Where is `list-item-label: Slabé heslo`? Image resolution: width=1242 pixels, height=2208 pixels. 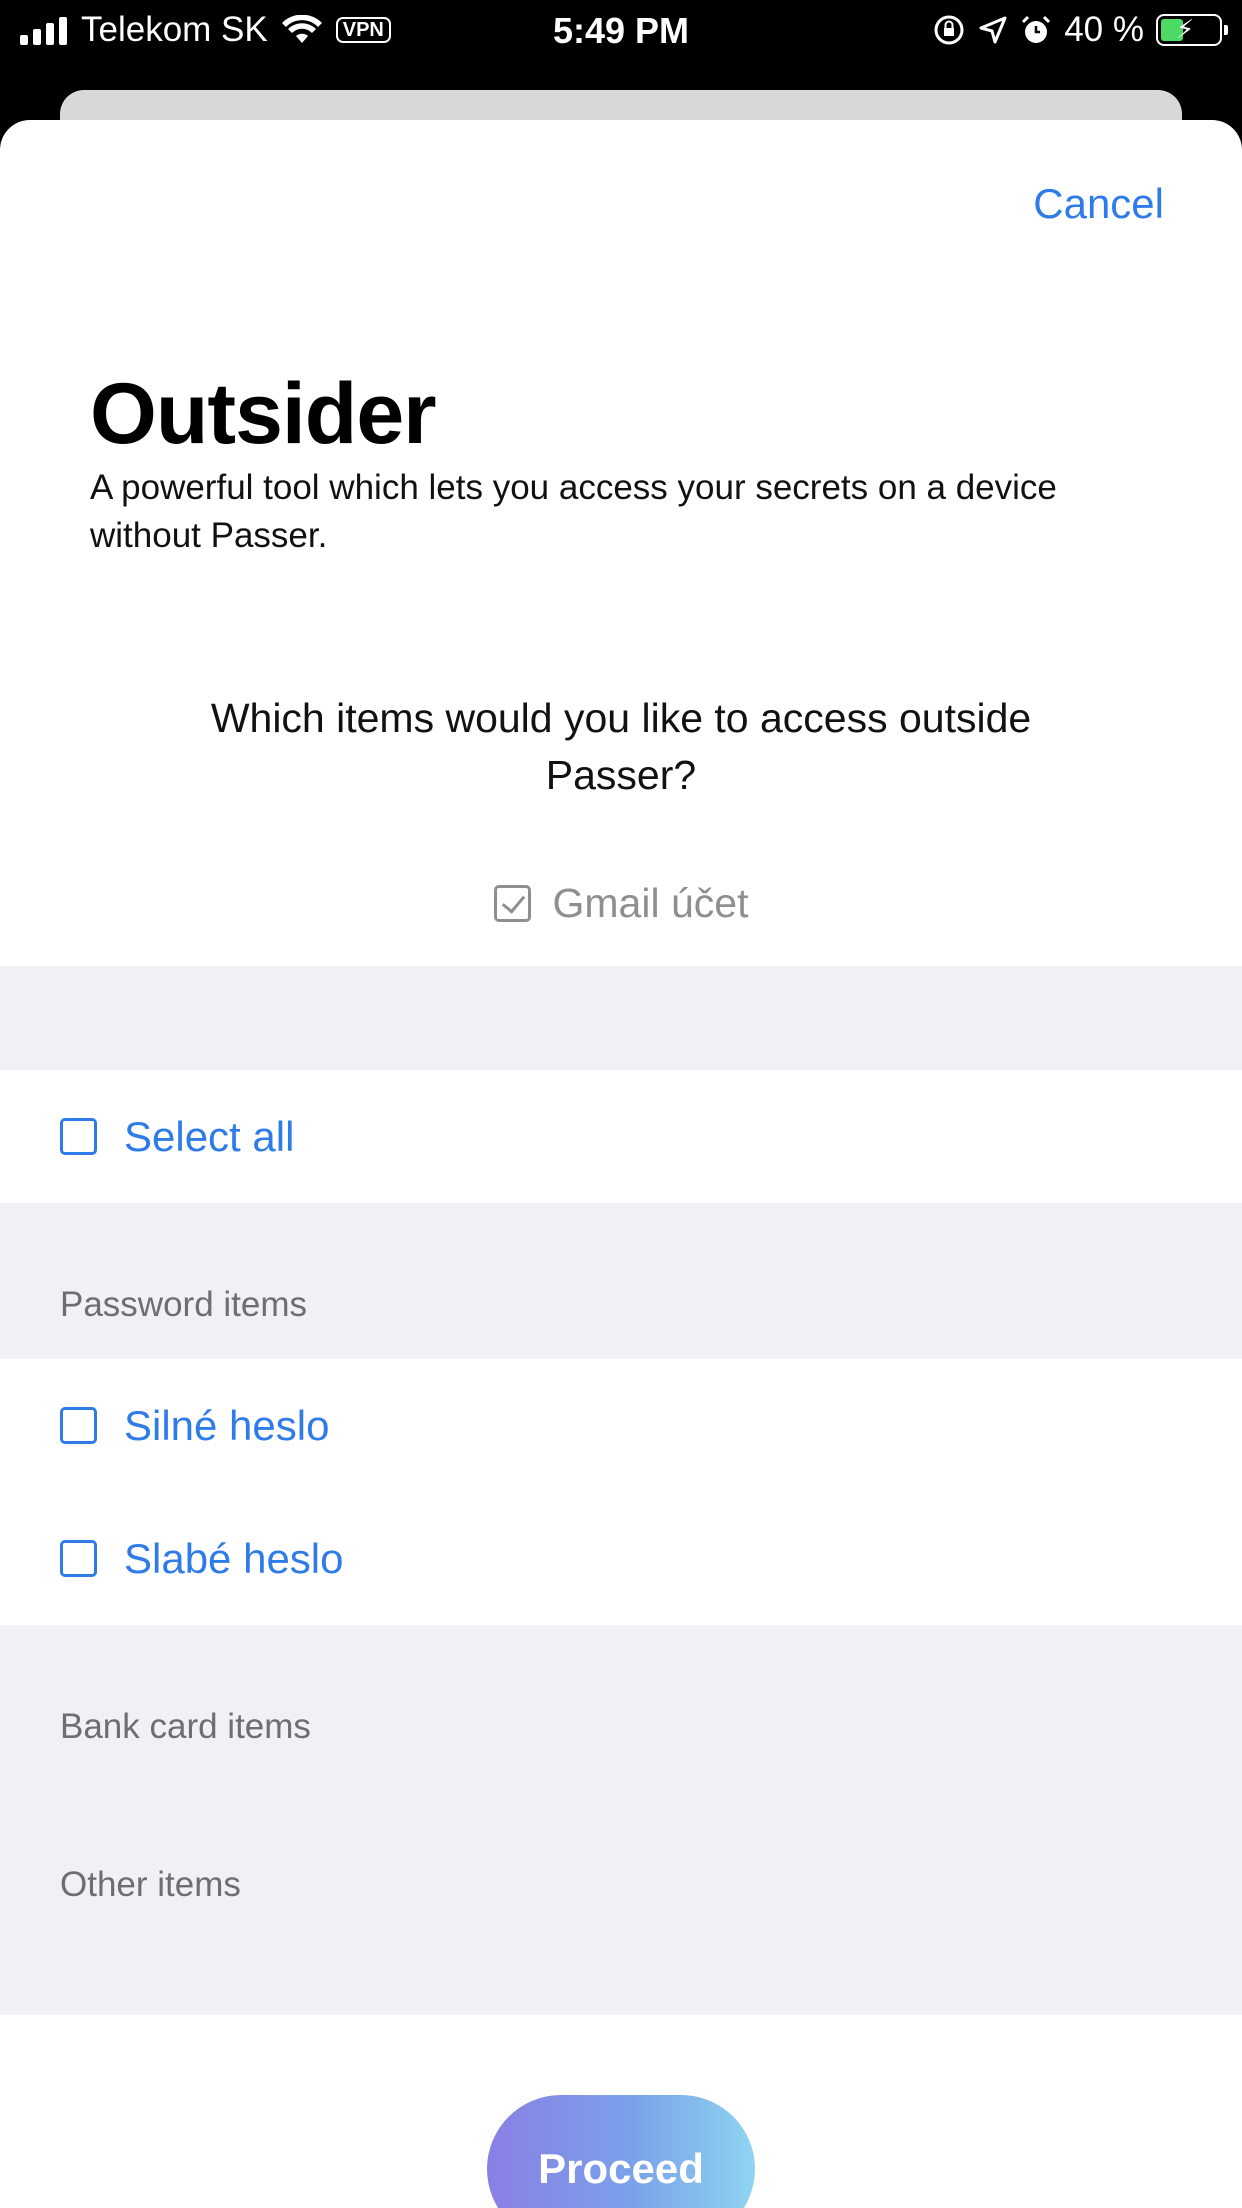 list-item-label: Slabé heslo is located at coordinates (234, 1558).